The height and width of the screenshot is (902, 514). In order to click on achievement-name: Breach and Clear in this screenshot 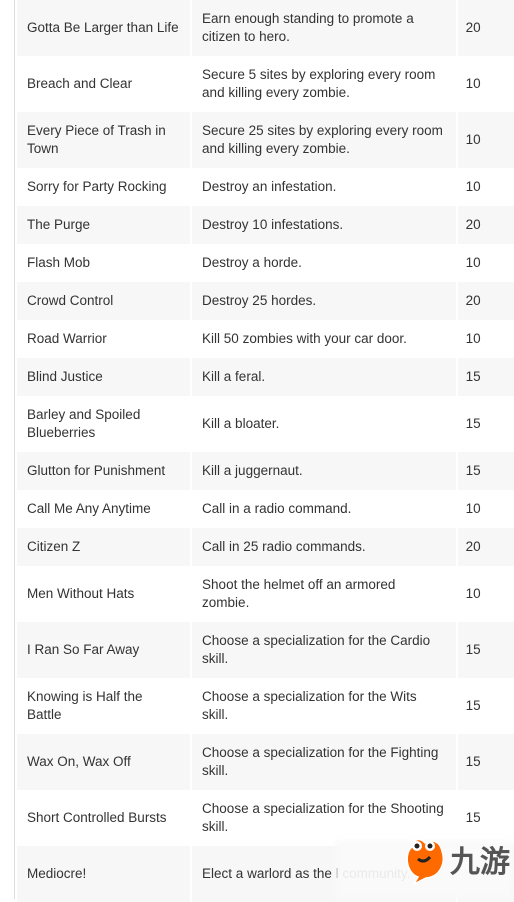, I will do `click(104, 84)`.